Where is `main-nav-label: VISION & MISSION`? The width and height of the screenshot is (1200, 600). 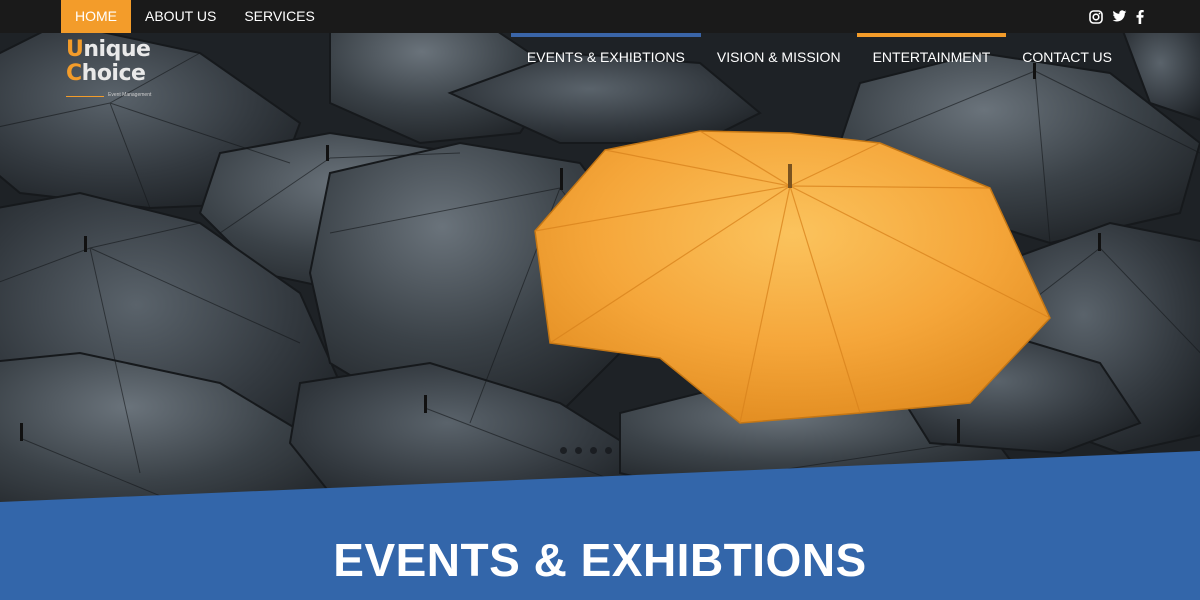
main-nav-label: VISION & MISSION is located at coordinates (778, 57).